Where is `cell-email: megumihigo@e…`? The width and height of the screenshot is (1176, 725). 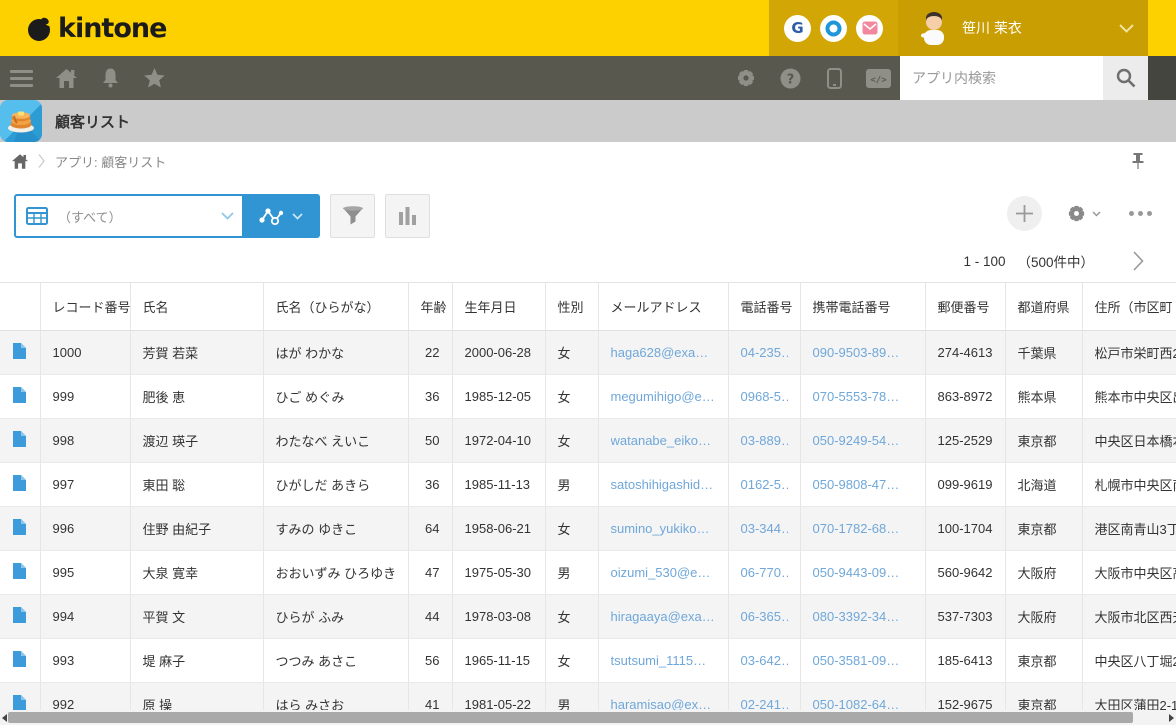 cell-email: megumihigo@e… is located at coordinates (663, 396).